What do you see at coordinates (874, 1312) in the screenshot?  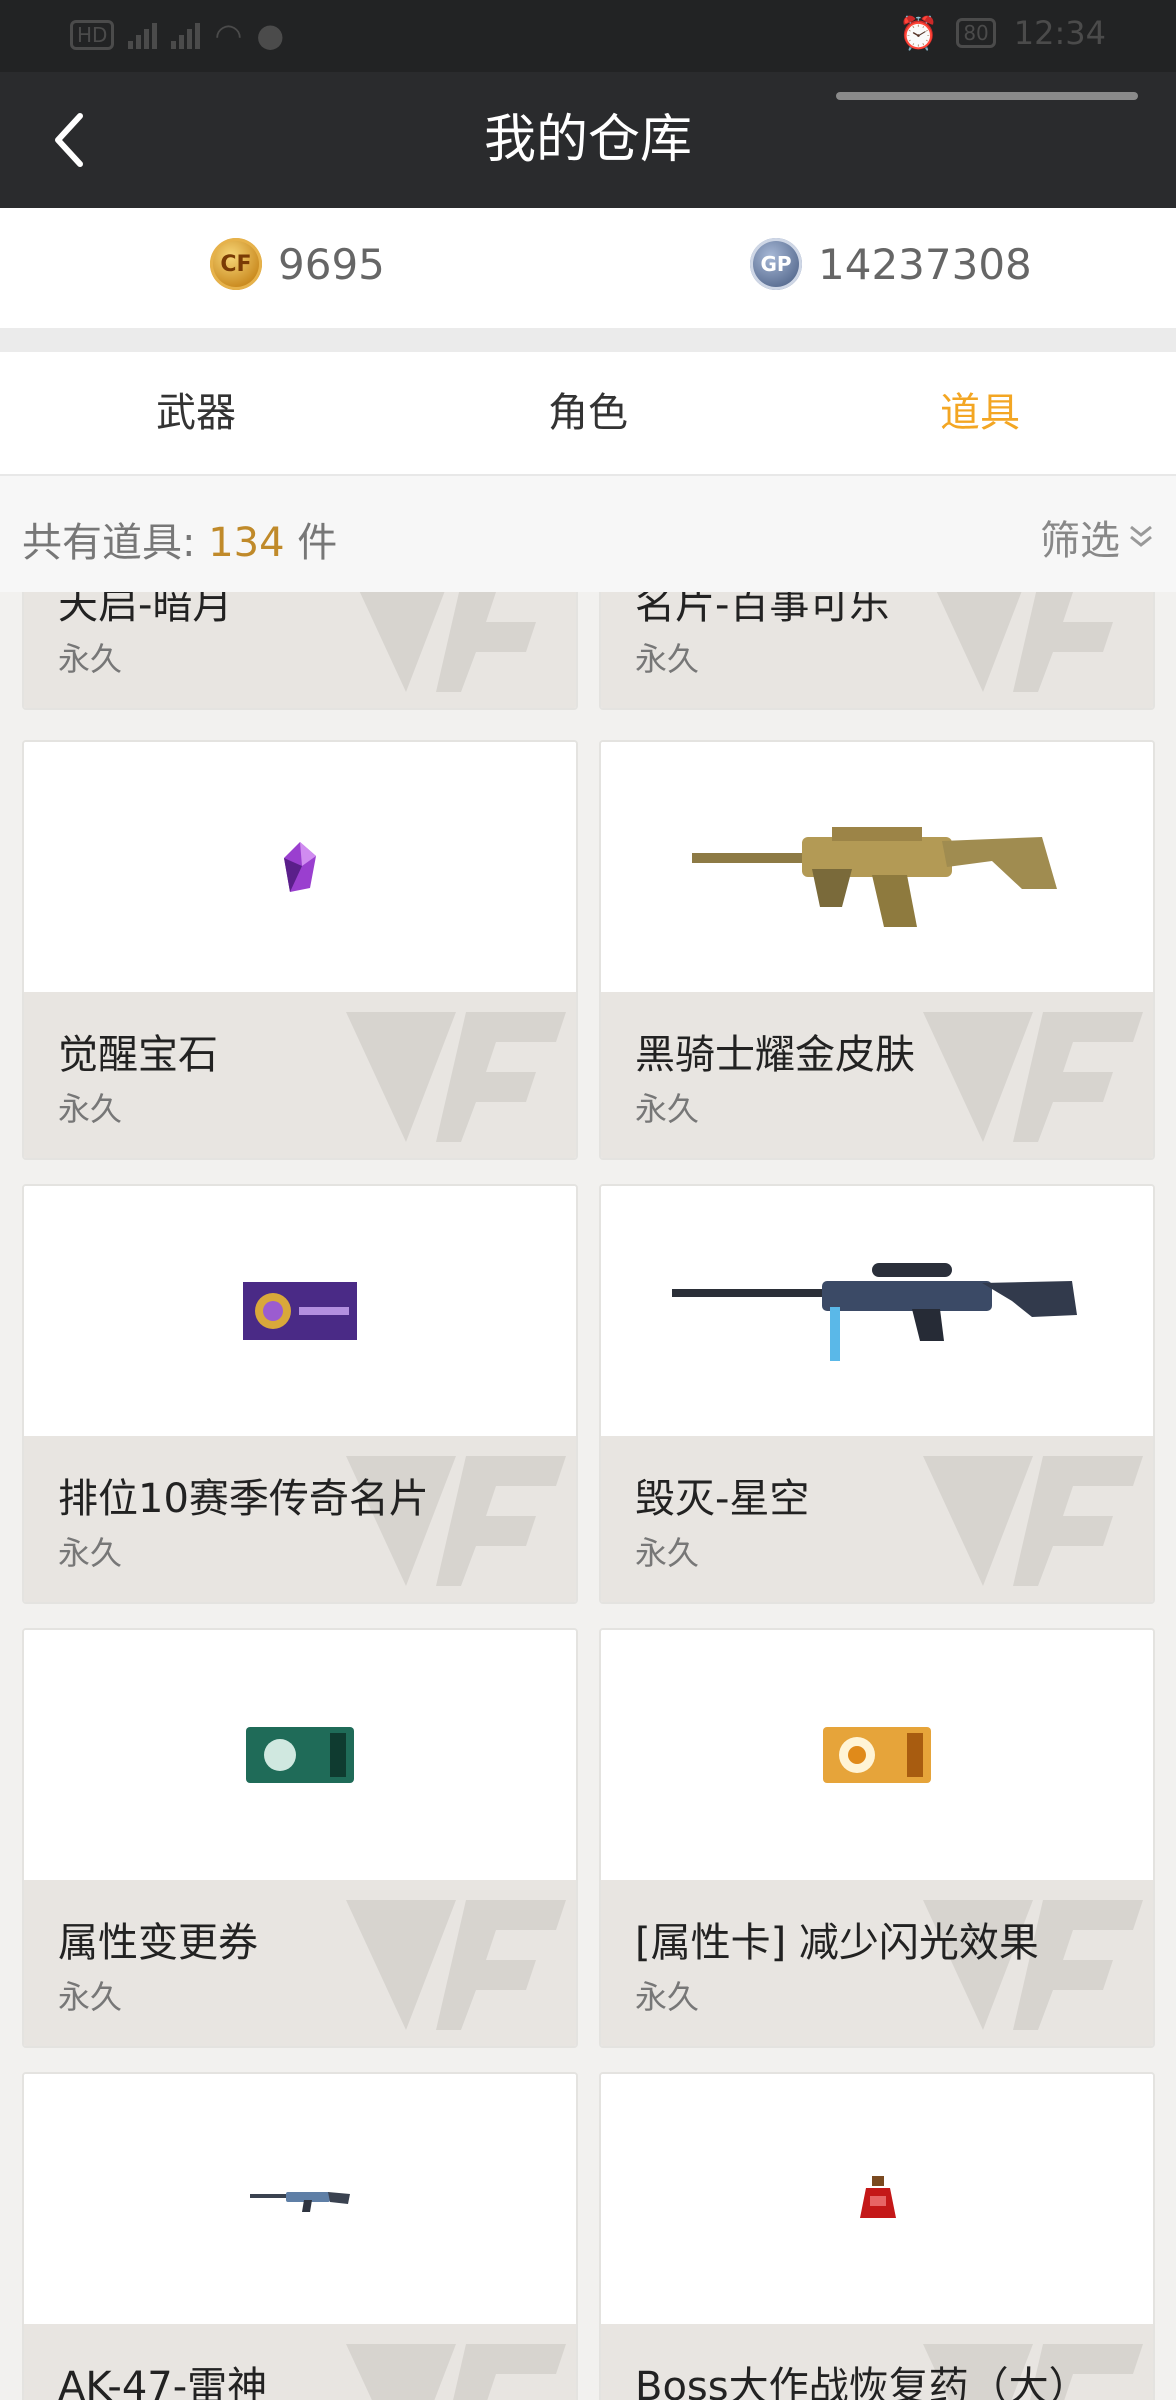 I see `sniper-rifle-icon` at bounding box center [874, 1312].